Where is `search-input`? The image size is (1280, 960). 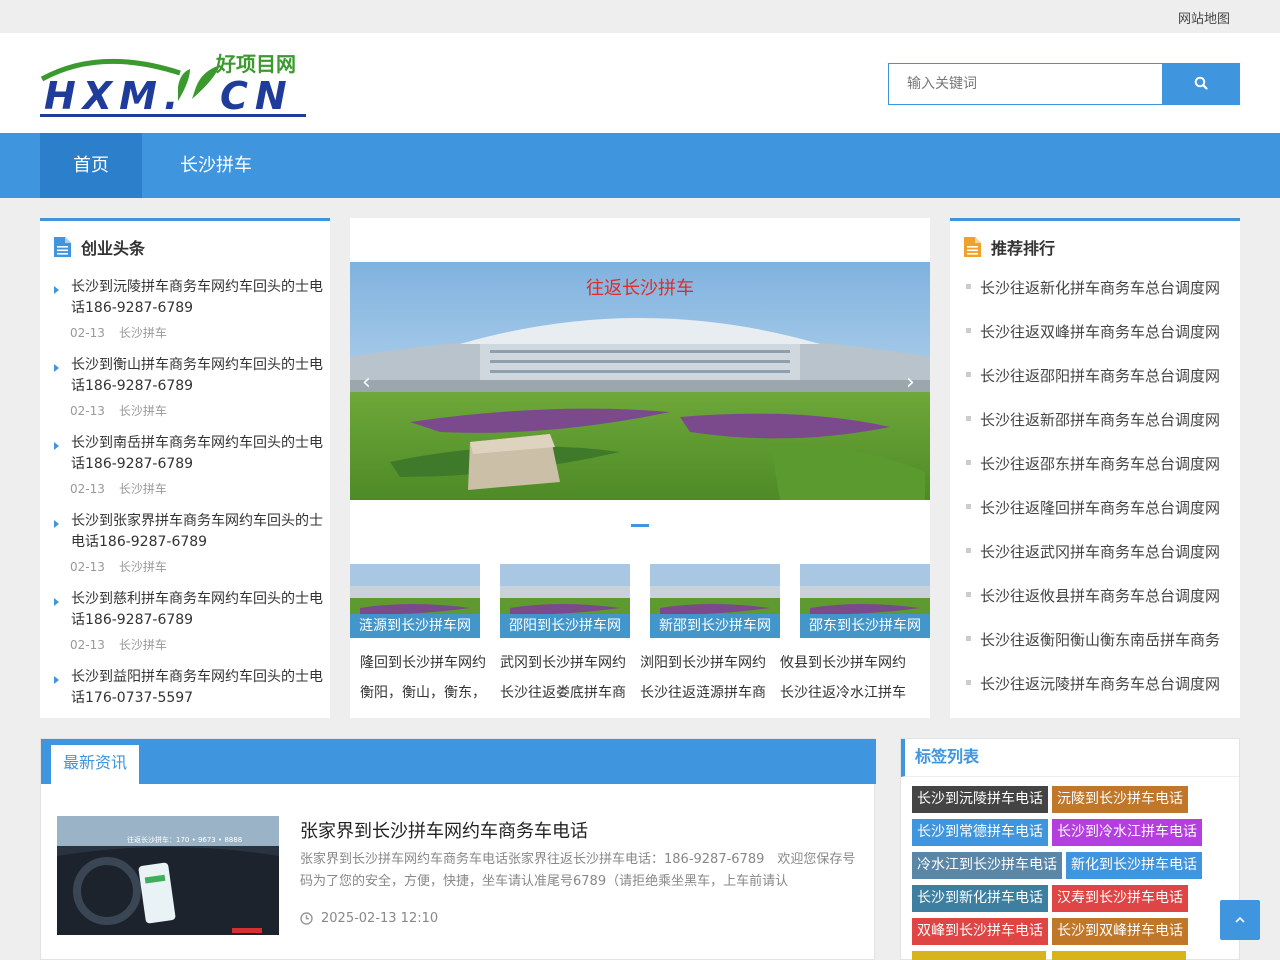
search-input is located at coordinates (1025, 84).